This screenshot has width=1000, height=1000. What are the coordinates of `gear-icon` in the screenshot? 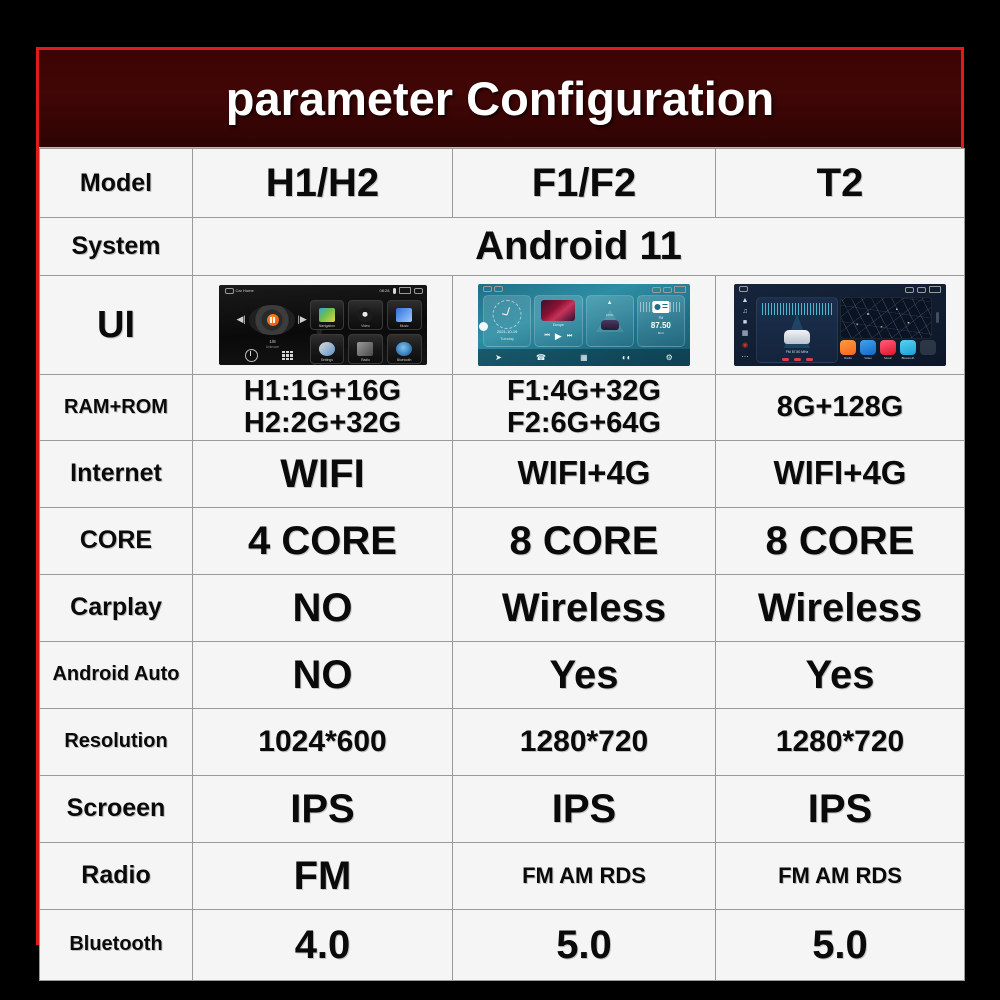 It's located at (326, 349).